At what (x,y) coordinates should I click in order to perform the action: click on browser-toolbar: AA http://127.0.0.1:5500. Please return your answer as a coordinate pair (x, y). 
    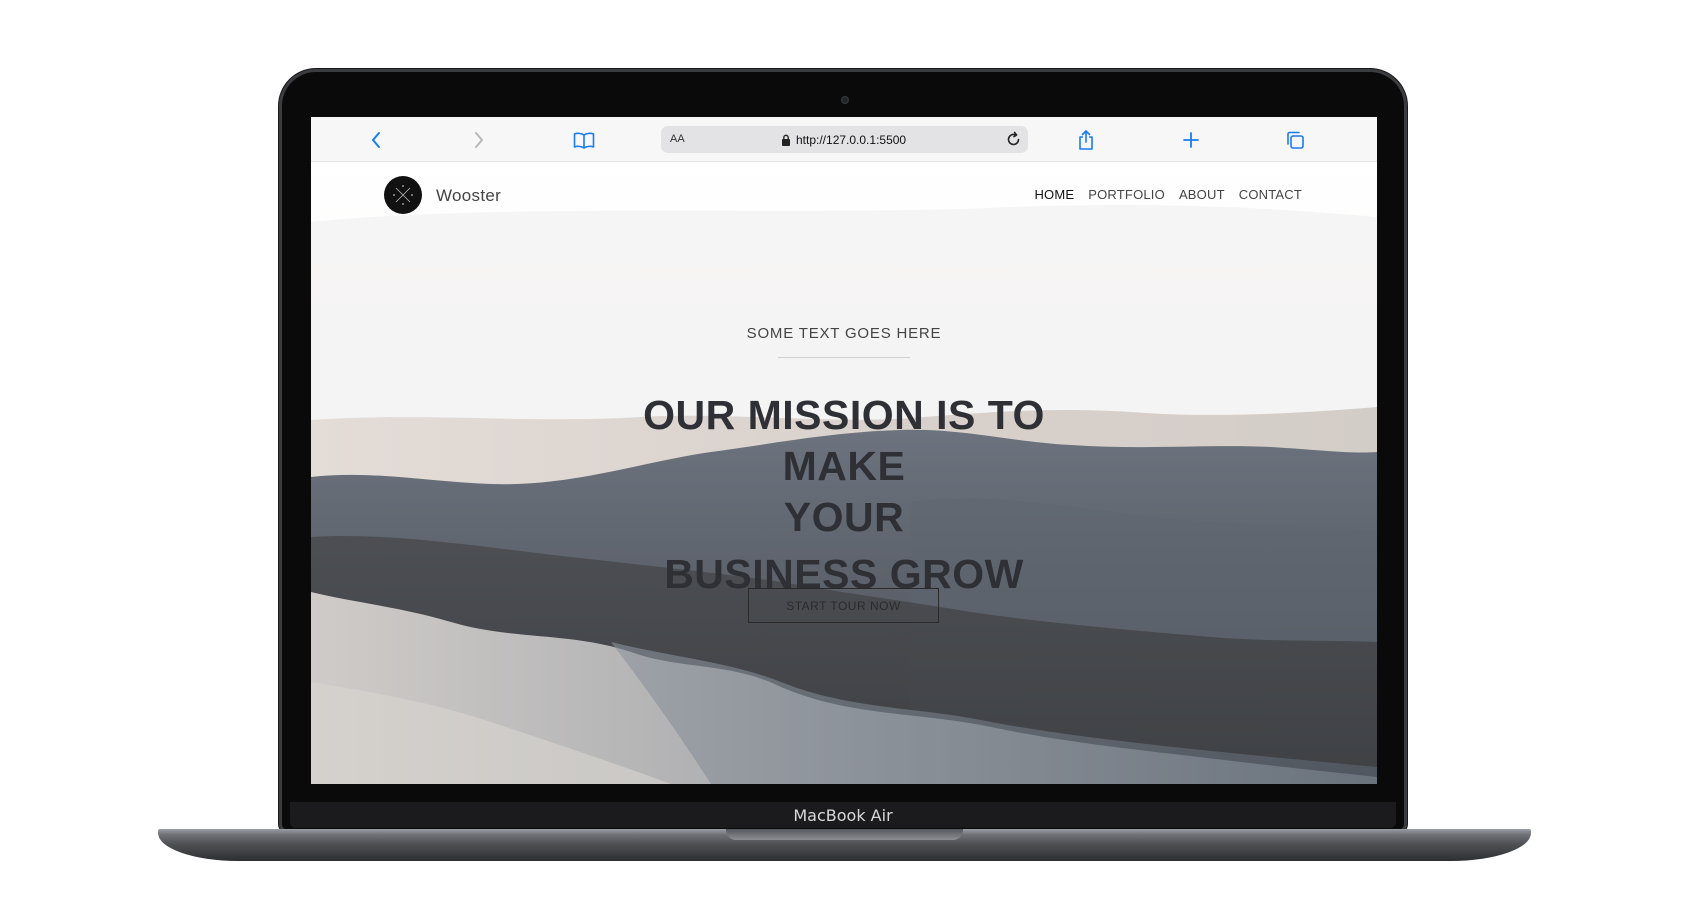
    Looking at the image, I should click on (844, 139).